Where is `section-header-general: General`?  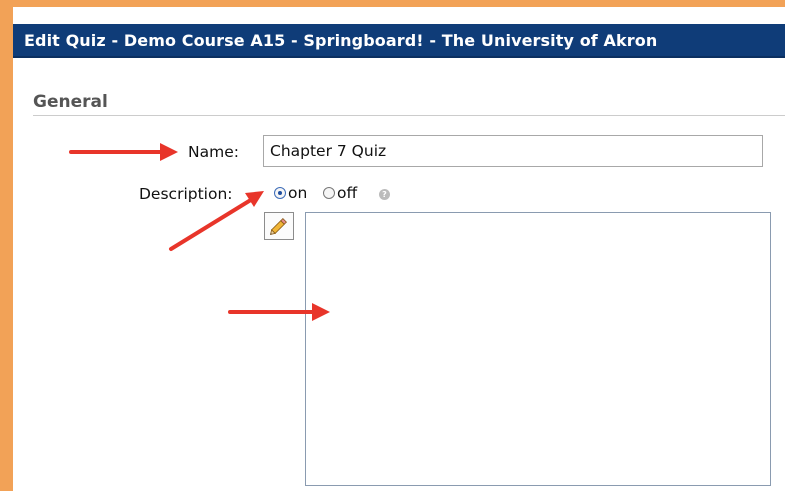 section-header-general: General is located at coordinates (70, 102).